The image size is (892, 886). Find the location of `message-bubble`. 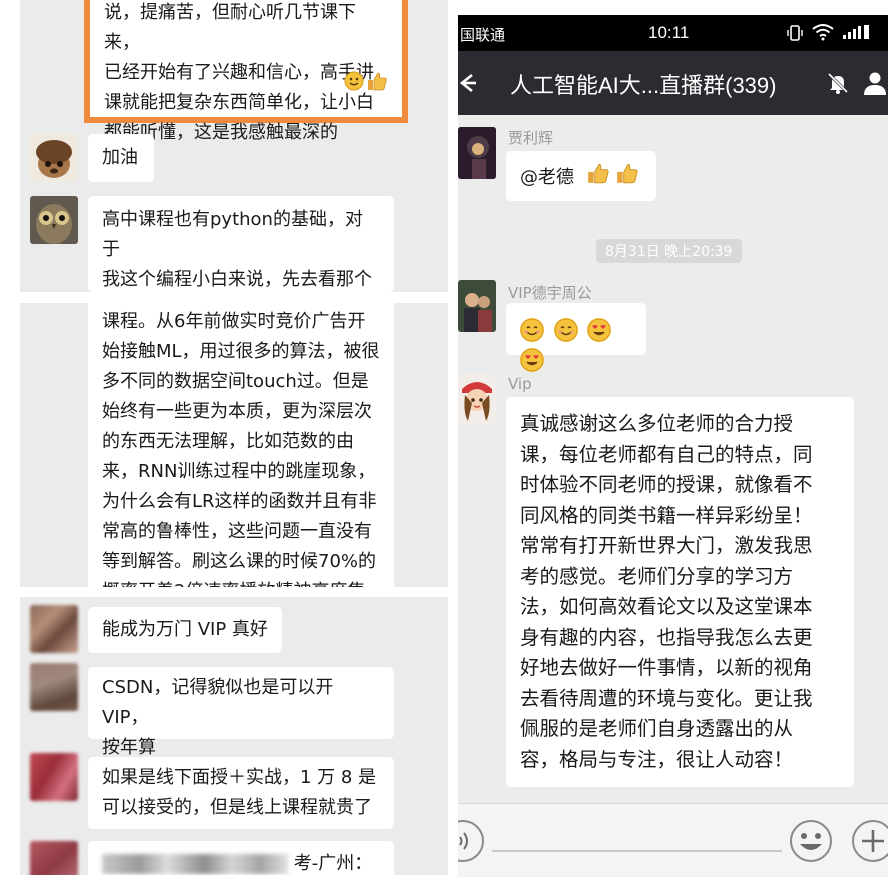

message-bubble is located at coordinates (576, 337).